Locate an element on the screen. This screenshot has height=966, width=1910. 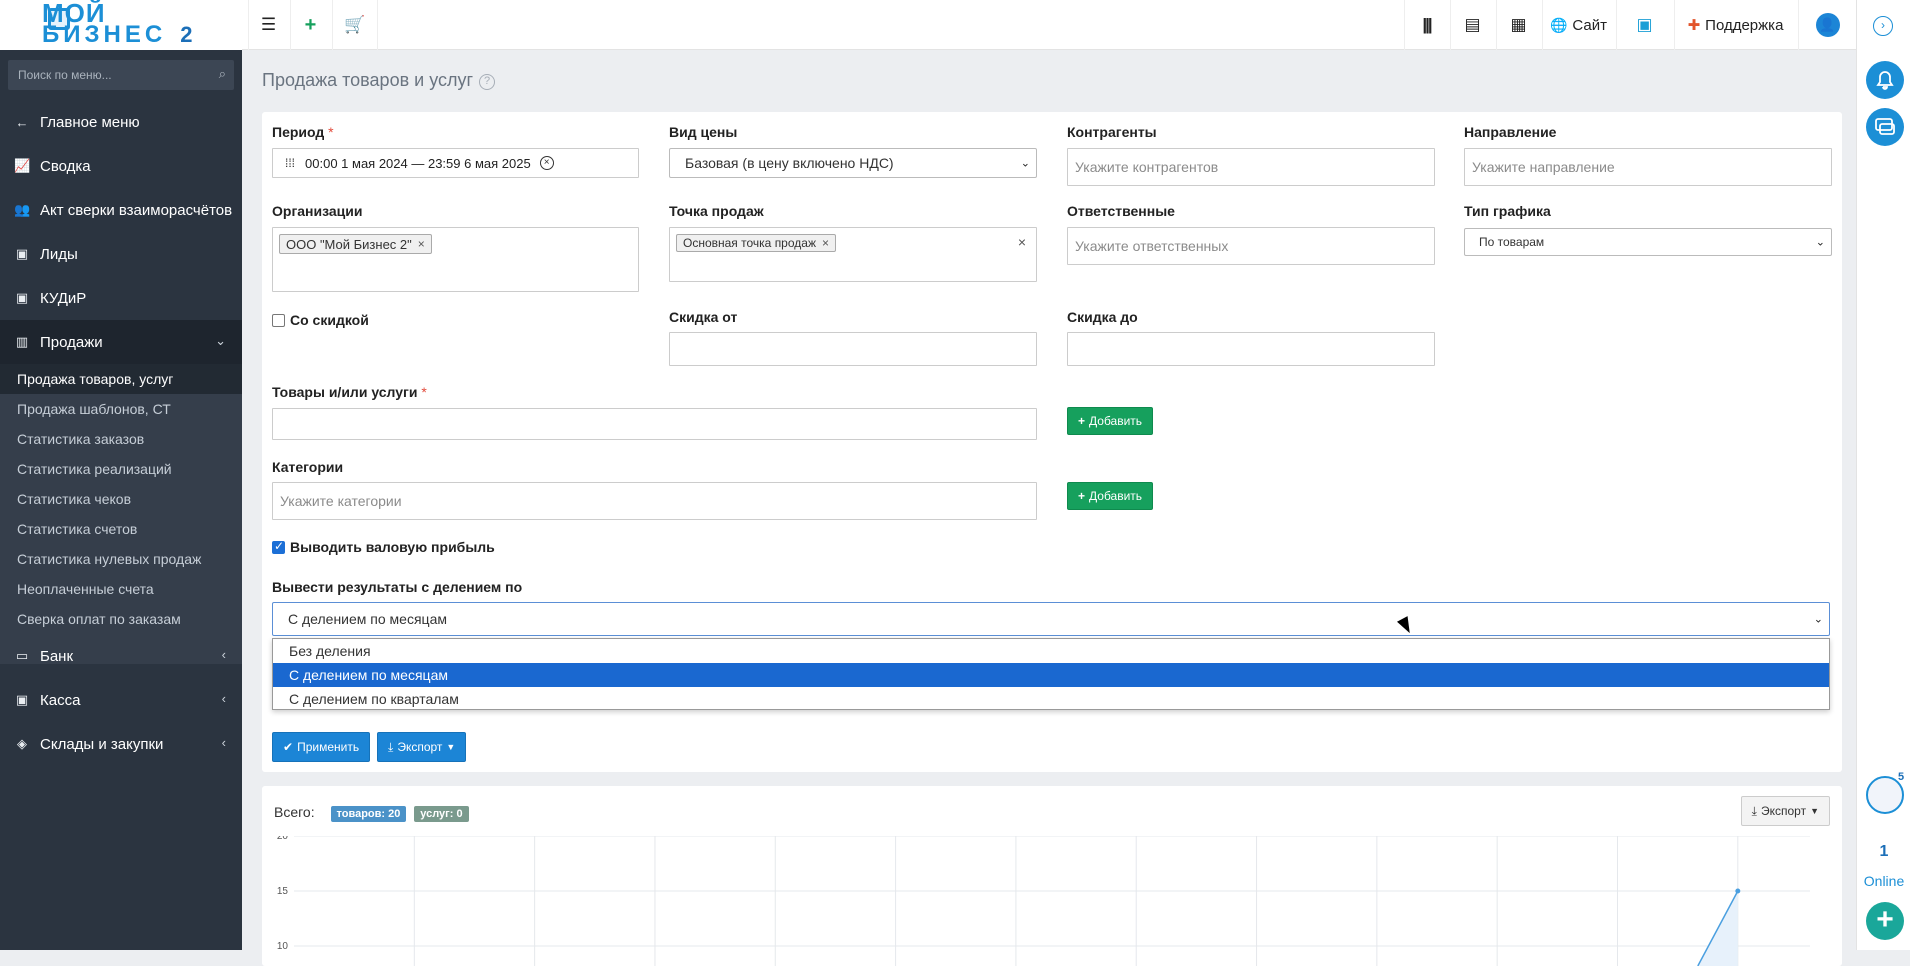
orgs-field: ООО "Мой Бизнес 2" × is located at coordinates (455, 259).